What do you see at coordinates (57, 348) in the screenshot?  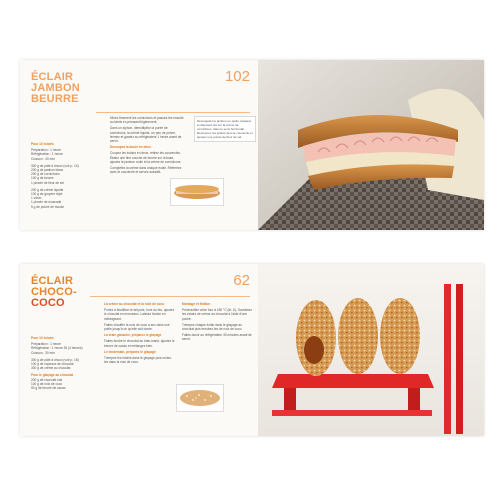 I see `ingredient-line: Réfrigération : 1 heure 30 (4 heures)` at bounding box center [57, 348].